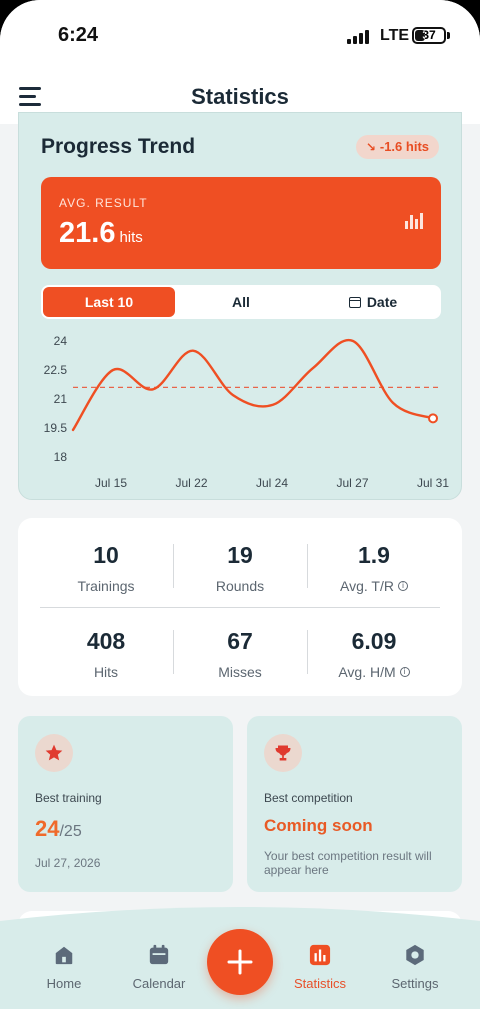 The image size is (480, 1009). What do you see at coordinates (395, 35) in the screenshot?
I see `network-label: LTE` at bounding box center [395, 35].